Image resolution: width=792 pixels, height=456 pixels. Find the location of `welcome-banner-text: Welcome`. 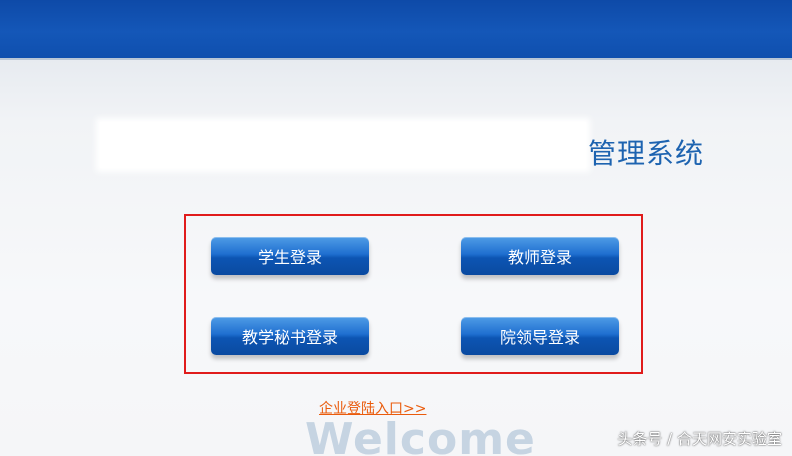

welcome-banner-text: Welcome is located at coordinates (420, 435).